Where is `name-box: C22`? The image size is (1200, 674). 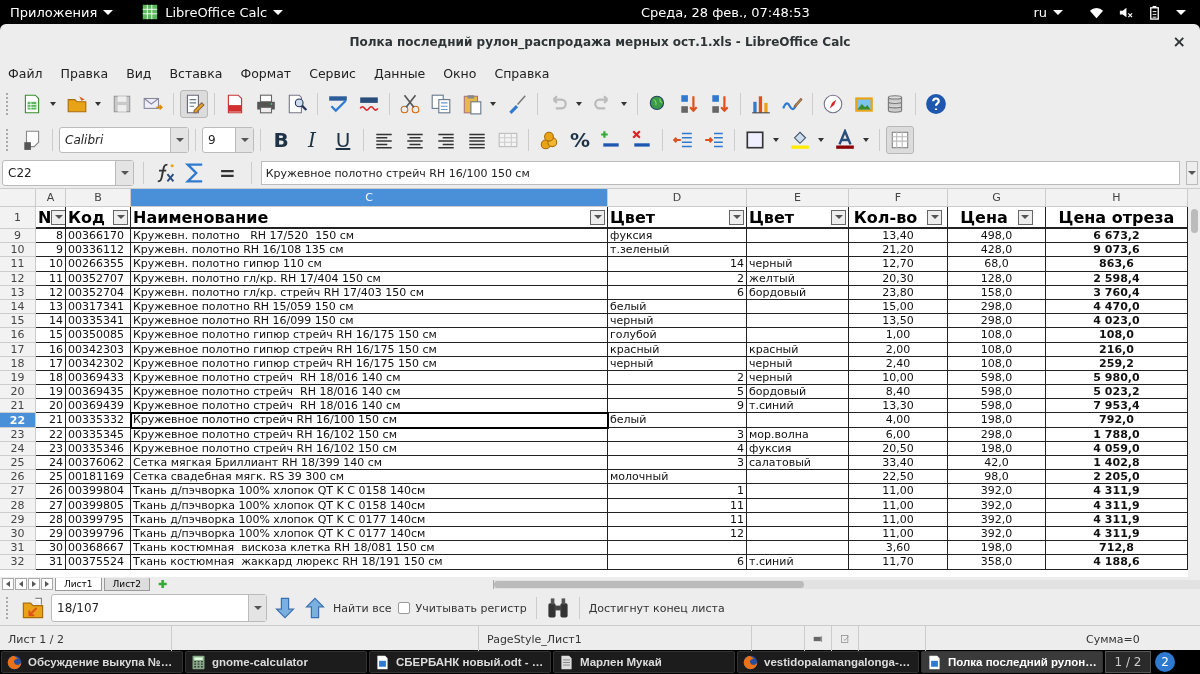 name-box: C22 is located at coordinates (68, 173).